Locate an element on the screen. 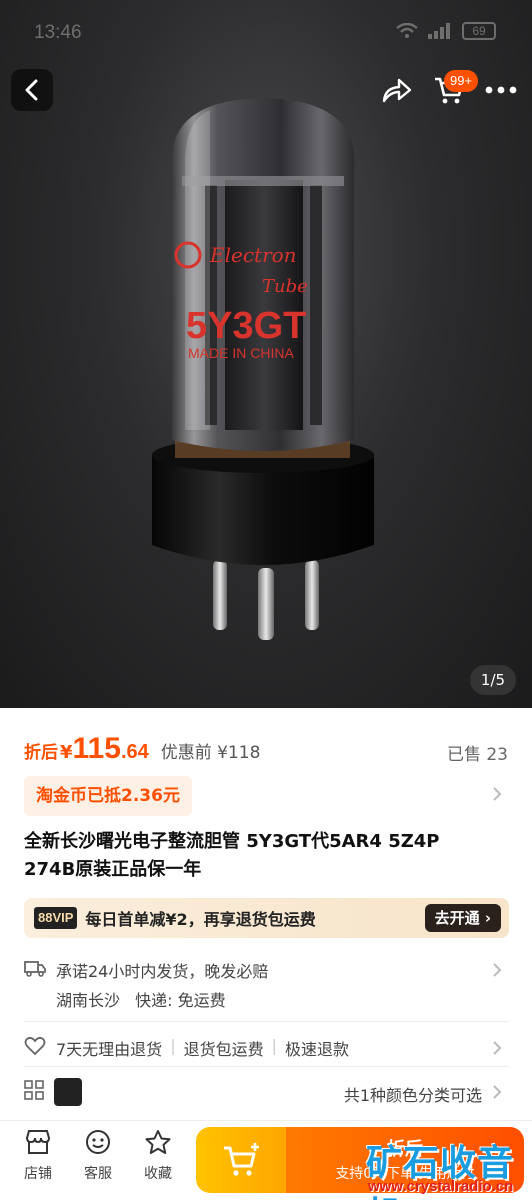 The image size is (532, 1200). image-counter: 1/5 is located at coordinates (493, 680).